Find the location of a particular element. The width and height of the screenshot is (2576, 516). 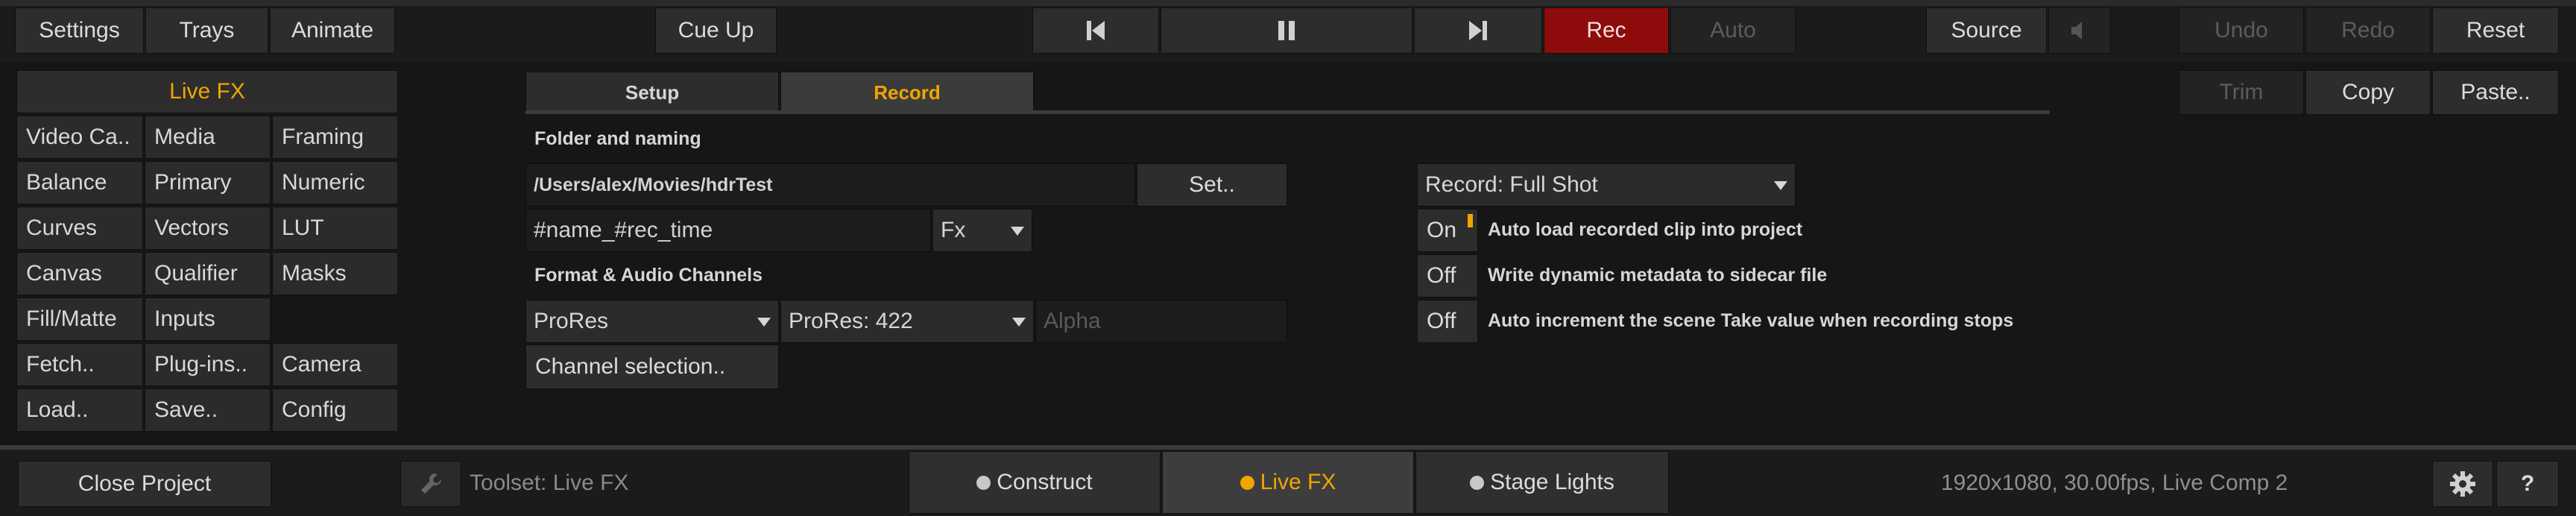

tool-curves: Curves is located at coordinates (79, 229).